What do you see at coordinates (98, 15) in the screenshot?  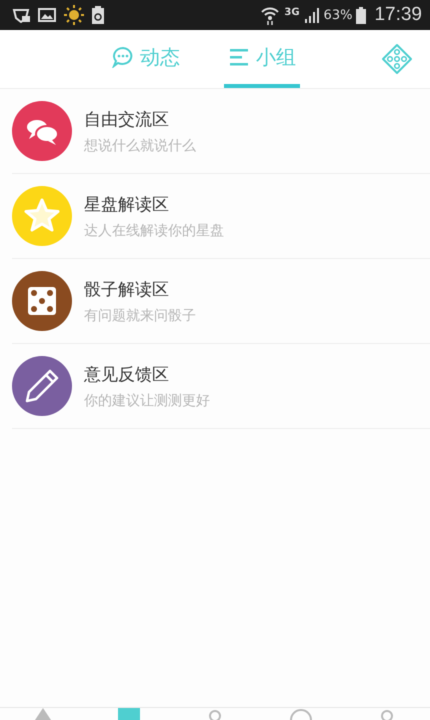 I see `battery-saver-icon` at bounding box center [98, 15].